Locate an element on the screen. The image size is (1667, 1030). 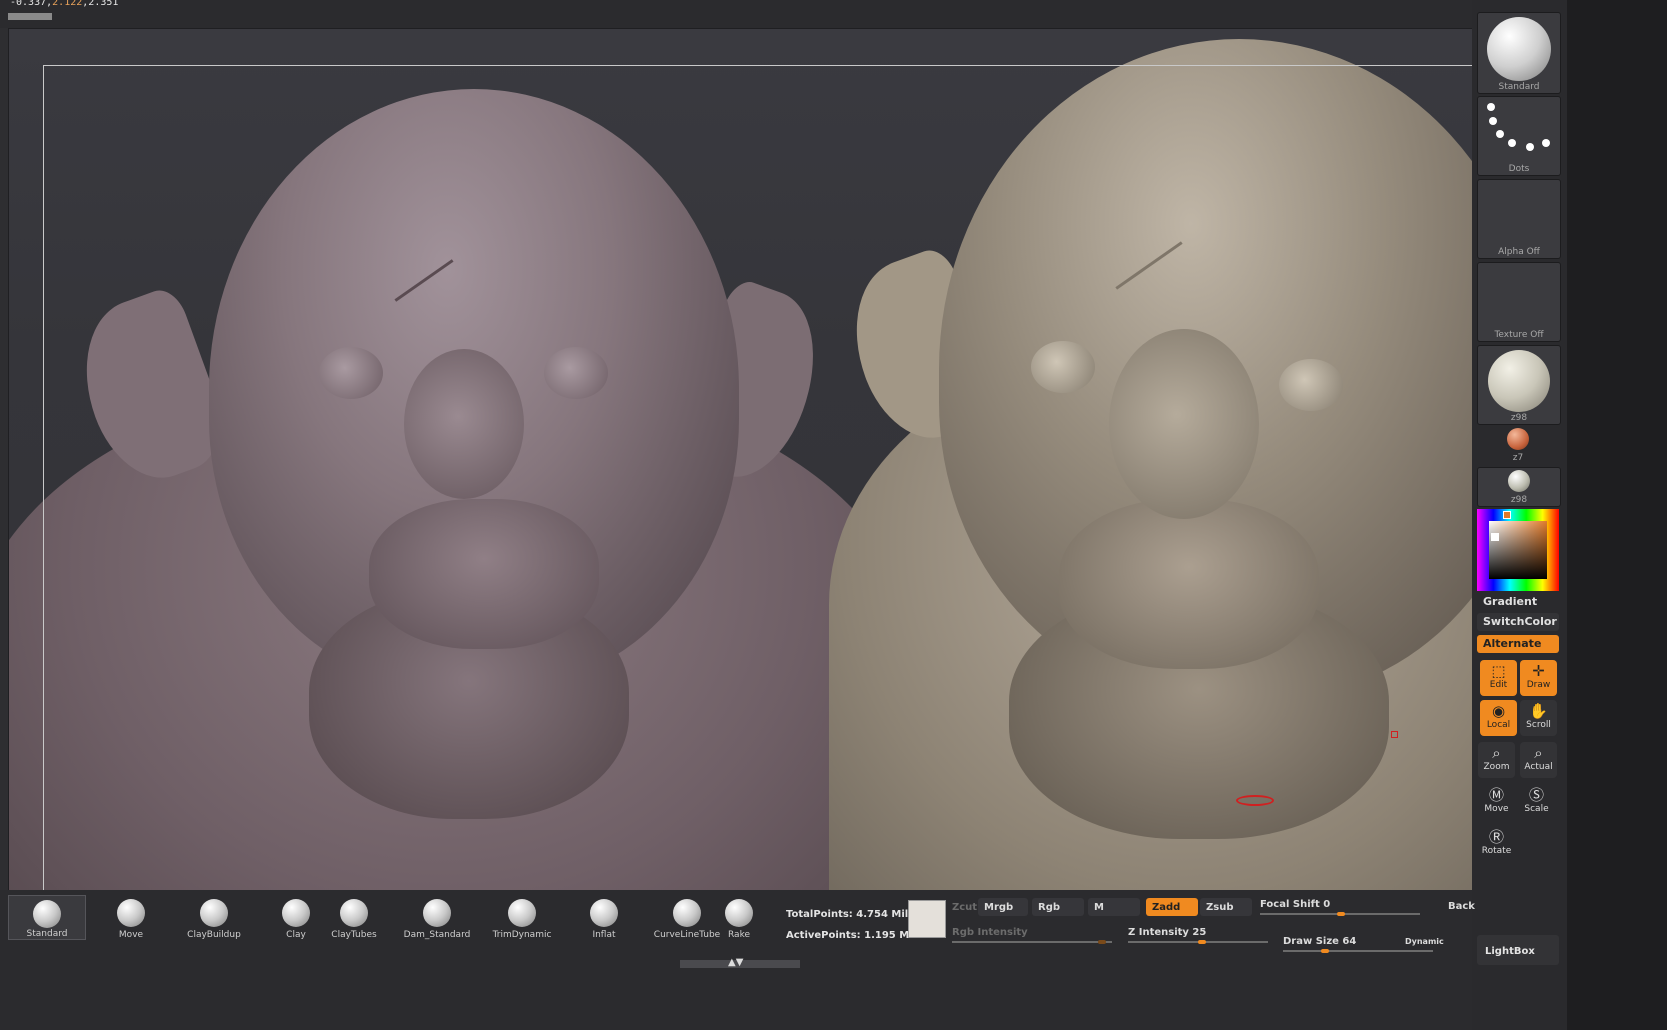
color-picker-square is located at coordinates (1518, 550).